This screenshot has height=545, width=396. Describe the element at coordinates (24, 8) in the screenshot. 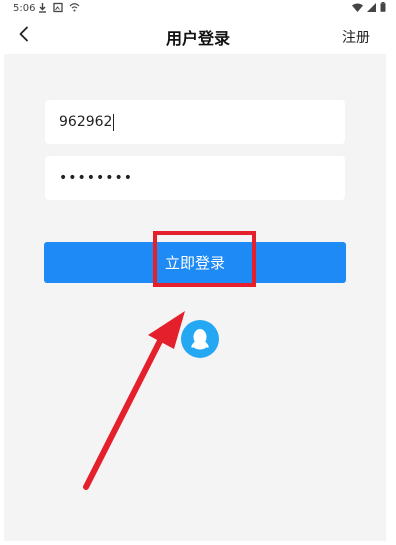

I see `status-time: 5:06` at that location.